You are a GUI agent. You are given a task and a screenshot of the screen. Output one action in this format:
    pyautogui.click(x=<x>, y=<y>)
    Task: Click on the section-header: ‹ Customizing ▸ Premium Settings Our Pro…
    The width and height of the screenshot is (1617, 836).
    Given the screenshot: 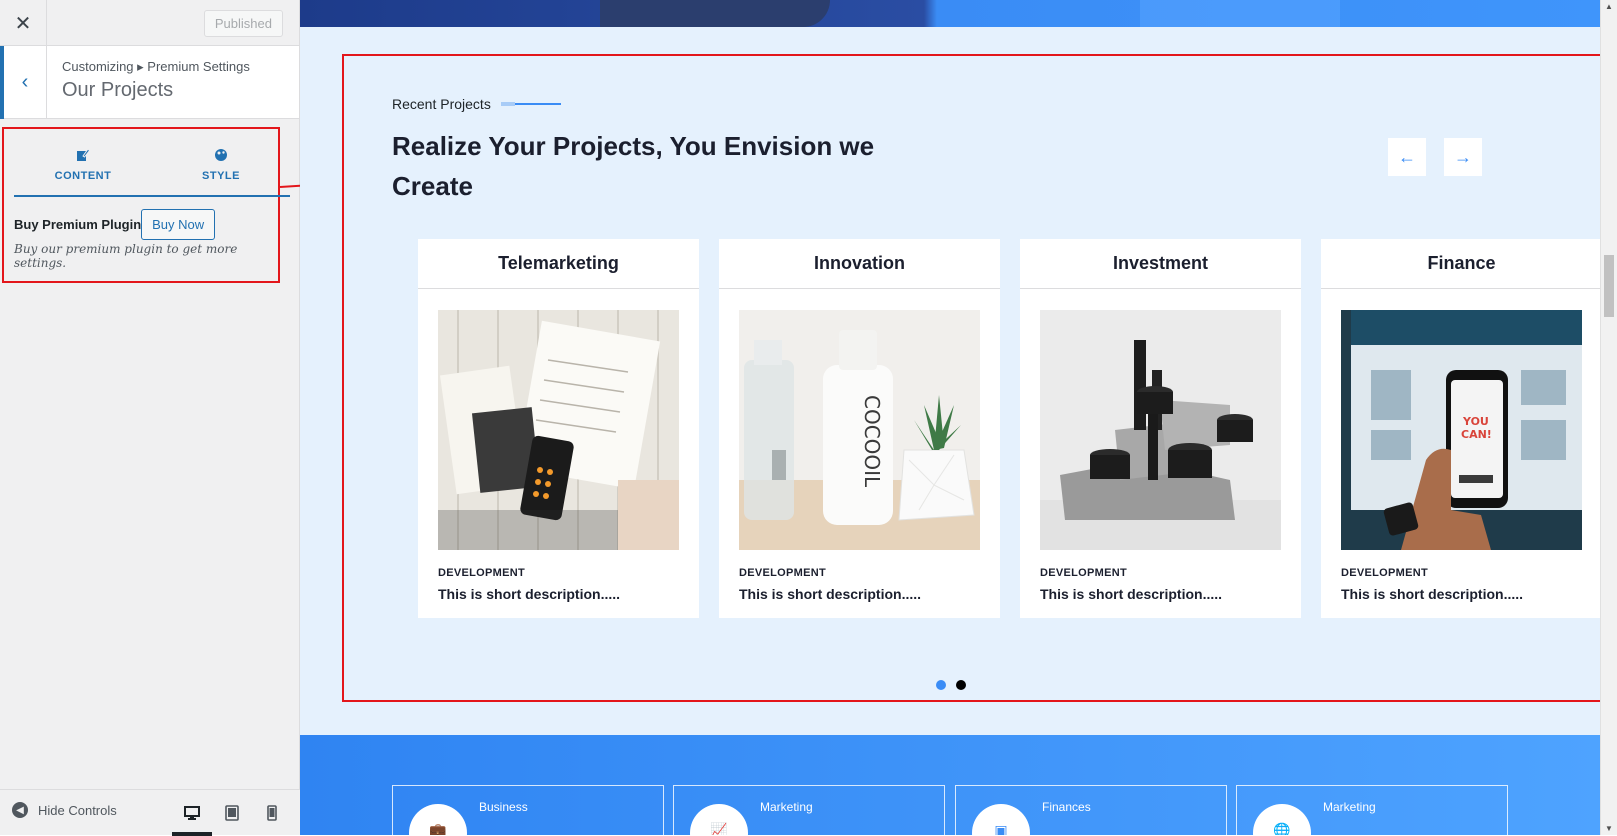 What is the action you would take?
    pyautogui.click(x=149, y=82)
    